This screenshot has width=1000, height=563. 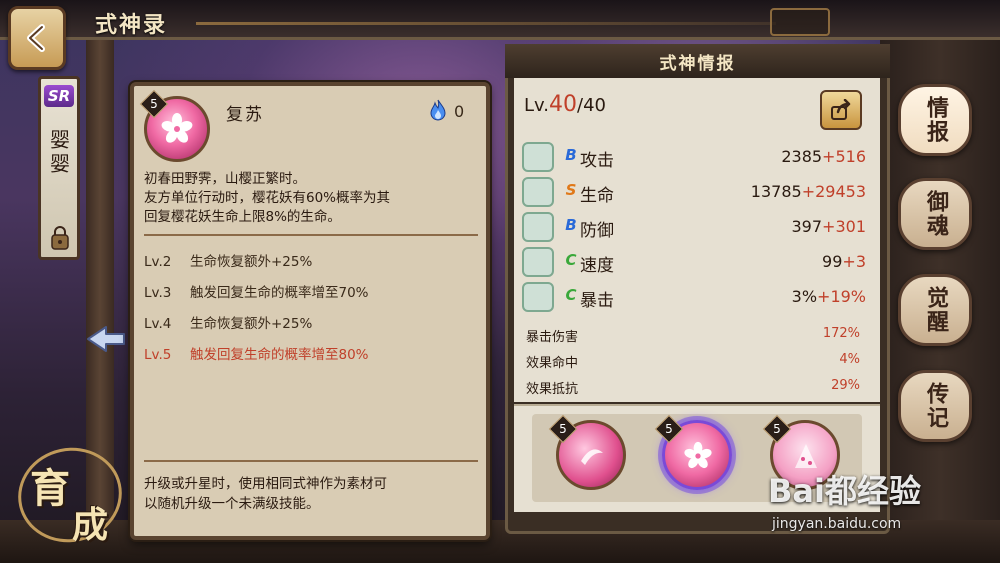 What do you see at coordinates (935, 214) in the screenshot?
I see `tab-soul: 御魂` at bounding box center [935, 214].